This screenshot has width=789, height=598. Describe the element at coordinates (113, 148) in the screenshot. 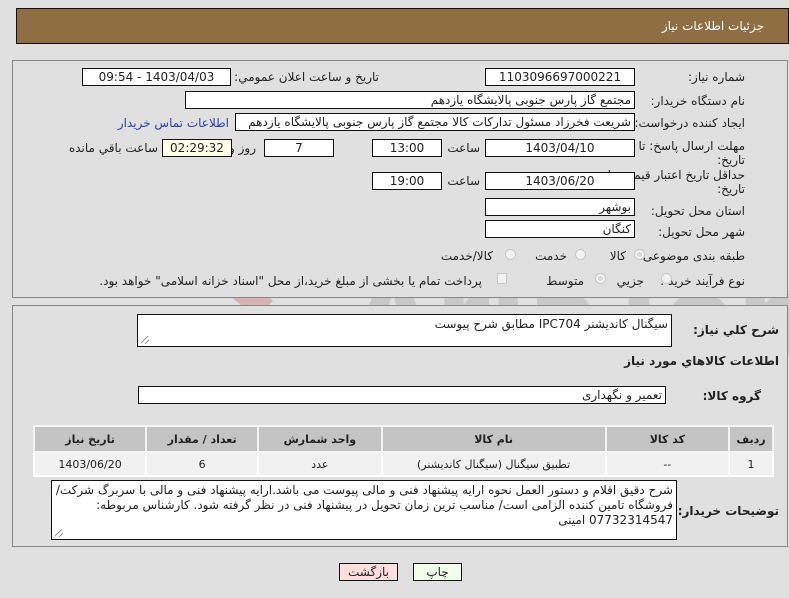

I see `remaining-label: ساعت باقي مانده` at that location.